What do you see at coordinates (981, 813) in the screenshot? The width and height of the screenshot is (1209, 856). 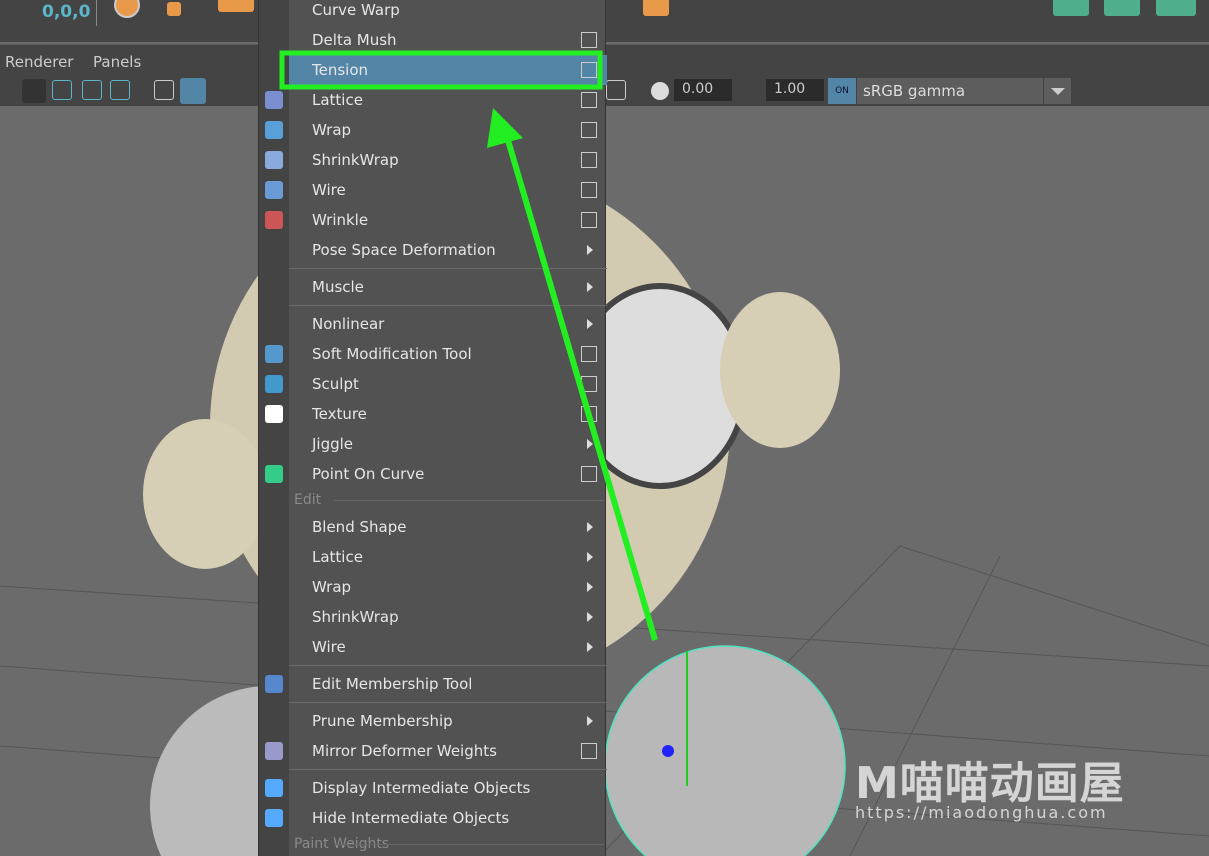 I see `watermark-url: https://miaodonghua.com` at bounding box center [981, 813].